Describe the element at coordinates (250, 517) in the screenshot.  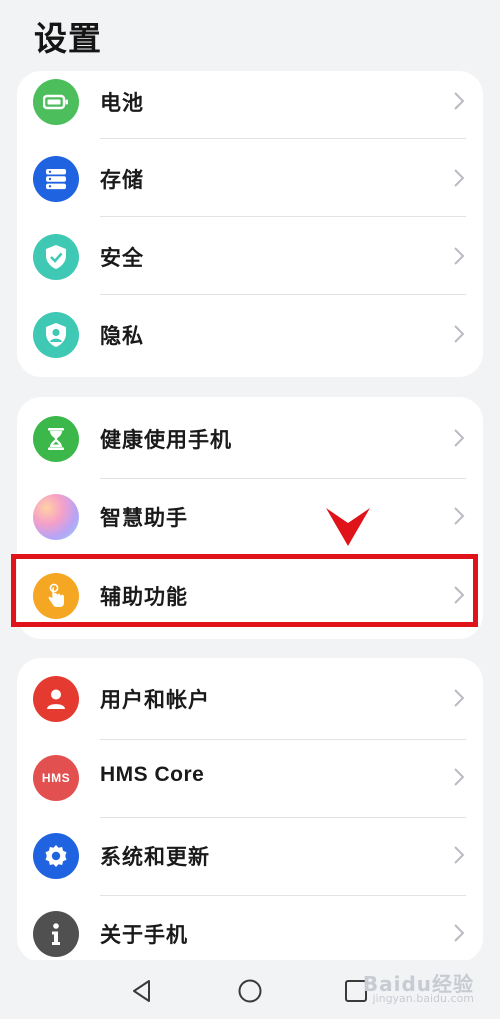
I see `settings-item-assistant: 智慧助手` at that location.